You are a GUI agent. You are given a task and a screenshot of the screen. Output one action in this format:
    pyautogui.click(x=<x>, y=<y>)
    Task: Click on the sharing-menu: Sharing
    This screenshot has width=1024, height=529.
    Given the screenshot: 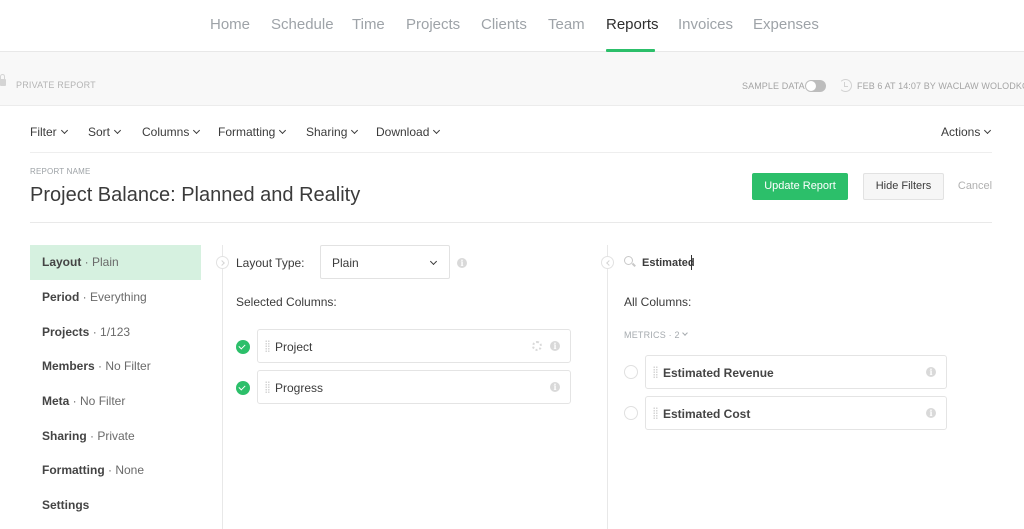 What is the action you would take?
    pyautogui.click(x=332, y=132)
    